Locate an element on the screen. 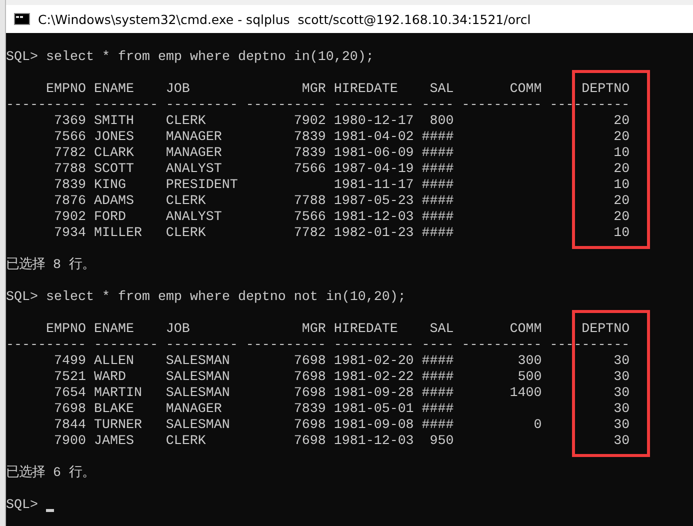  window-title: C:\Windows\system32\cmd.exe - sqlplus scott/scott@192.168.10.34:1521/orcl is located at coordinates (284, 19).